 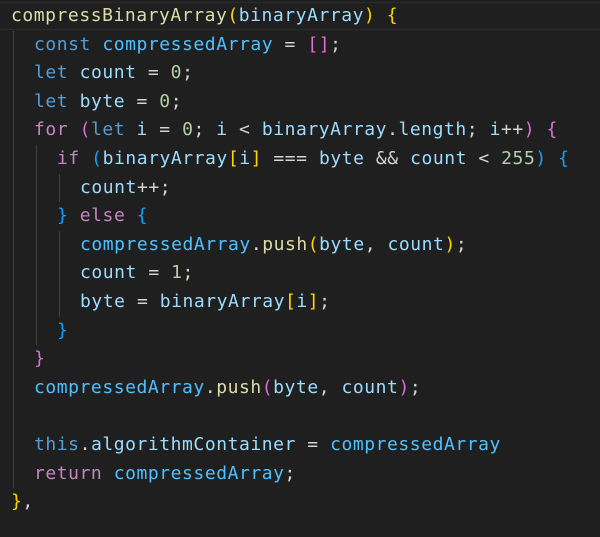 I want to click on code-token: ===, so click(x=290, y=158).